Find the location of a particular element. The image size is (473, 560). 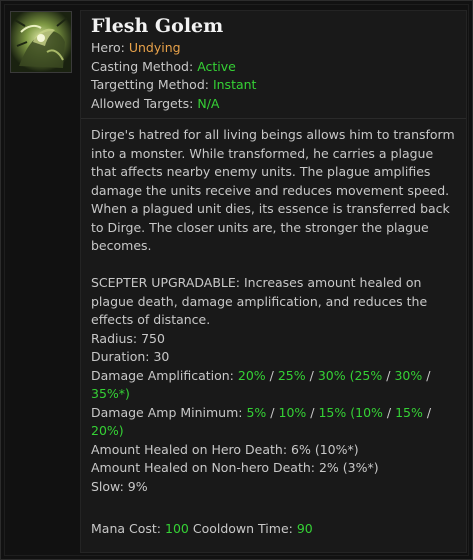

targetting-method-value: Instant is located at coordinates (234, 84).